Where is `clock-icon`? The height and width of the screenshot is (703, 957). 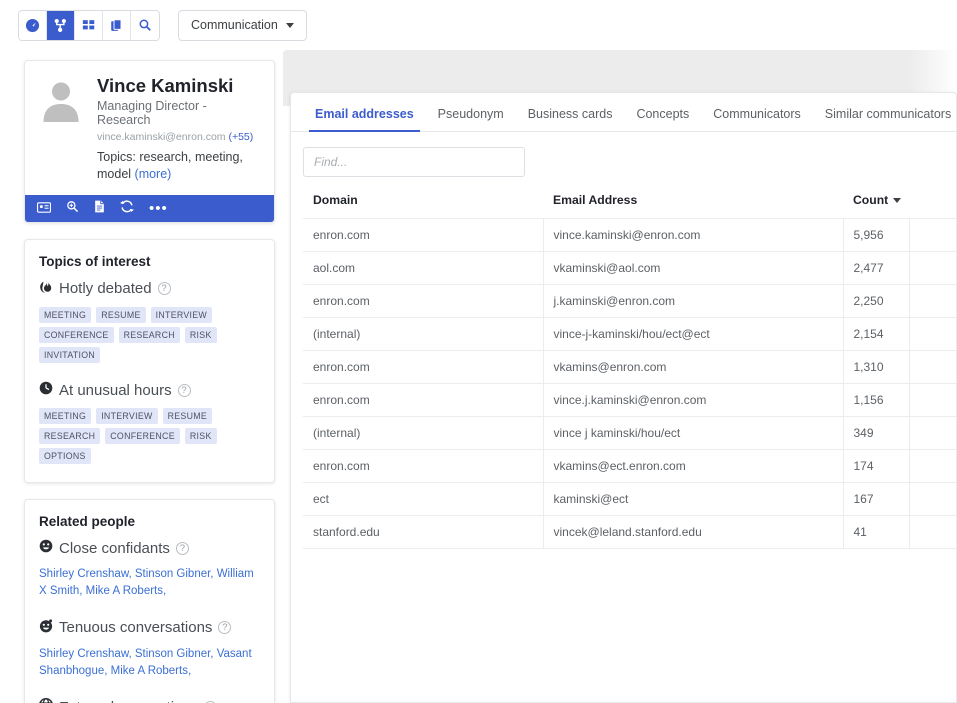 clock-icon is located at coordinates (46, 390).